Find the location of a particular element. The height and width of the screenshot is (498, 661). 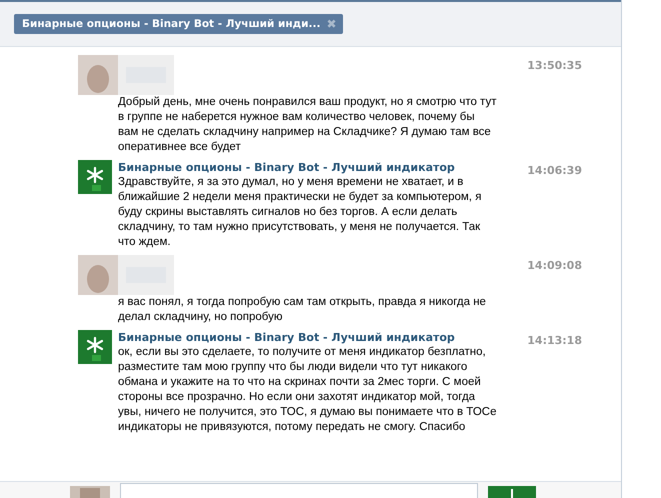

message-time: 14:06:39 is located at coordinates (554, 170).